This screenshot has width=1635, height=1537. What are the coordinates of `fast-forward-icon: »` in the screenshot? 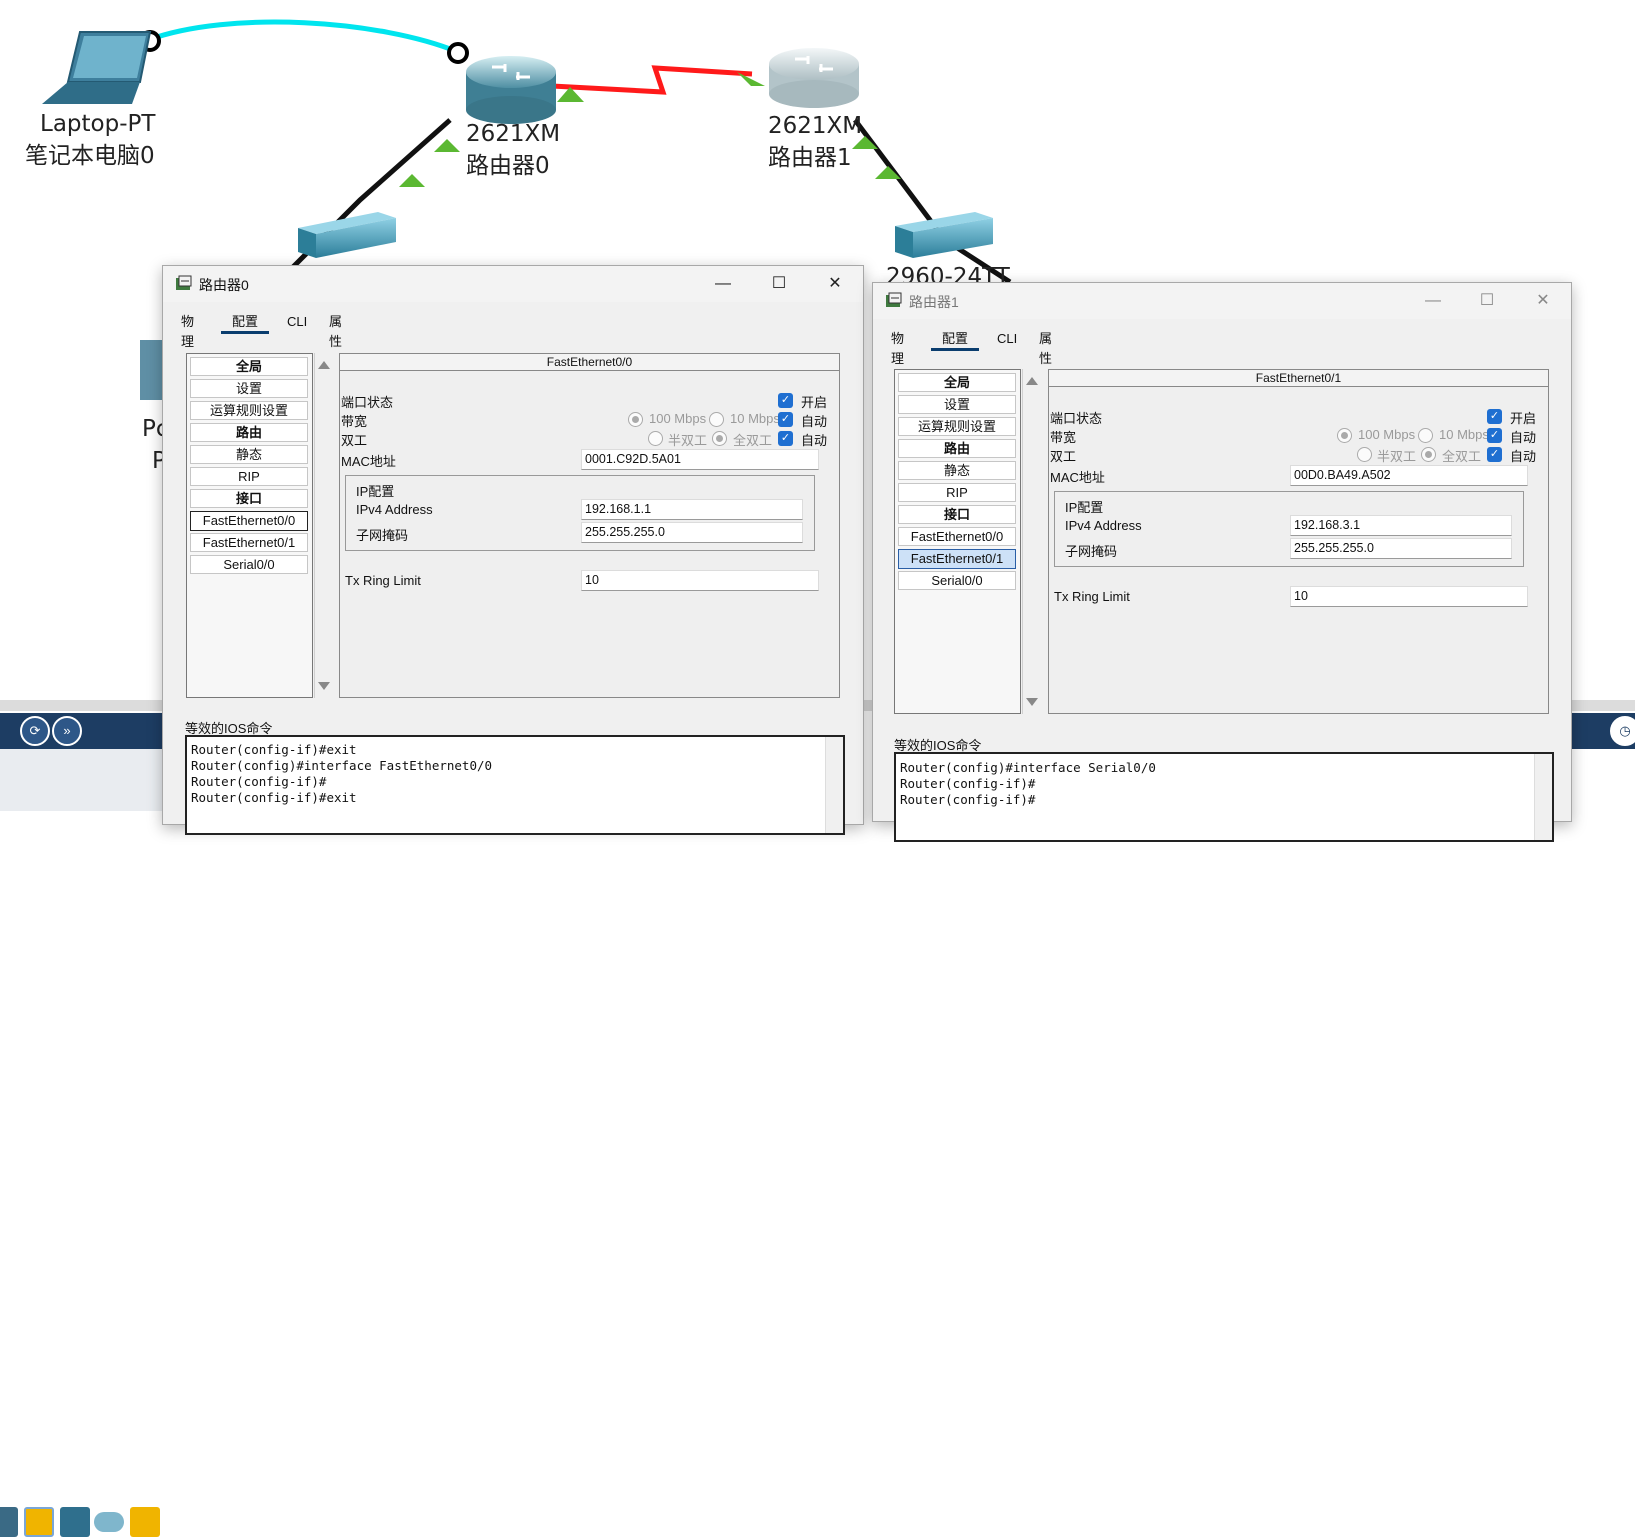 It's located at (67, 731).